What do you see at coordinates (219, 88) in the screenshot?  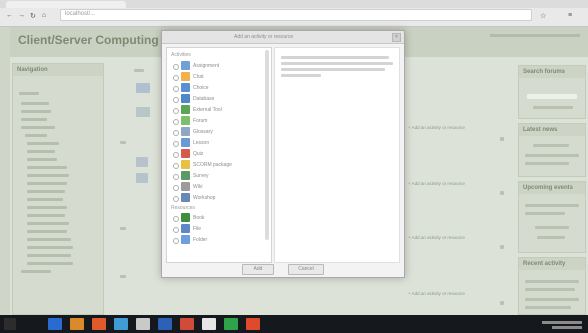 I see `module-option: Choice` at bounding box center [219, 88].